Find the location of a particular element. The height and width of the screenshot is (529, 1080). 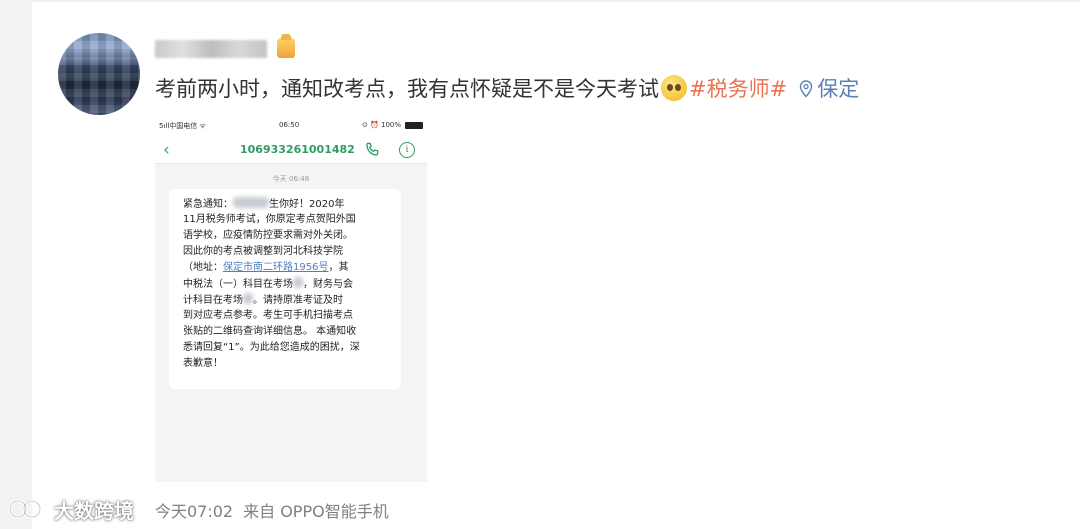

post-body: 考前两小时，通知改考点，我有点怀疑是不是今天考试 is located at coordinates (407, 89).